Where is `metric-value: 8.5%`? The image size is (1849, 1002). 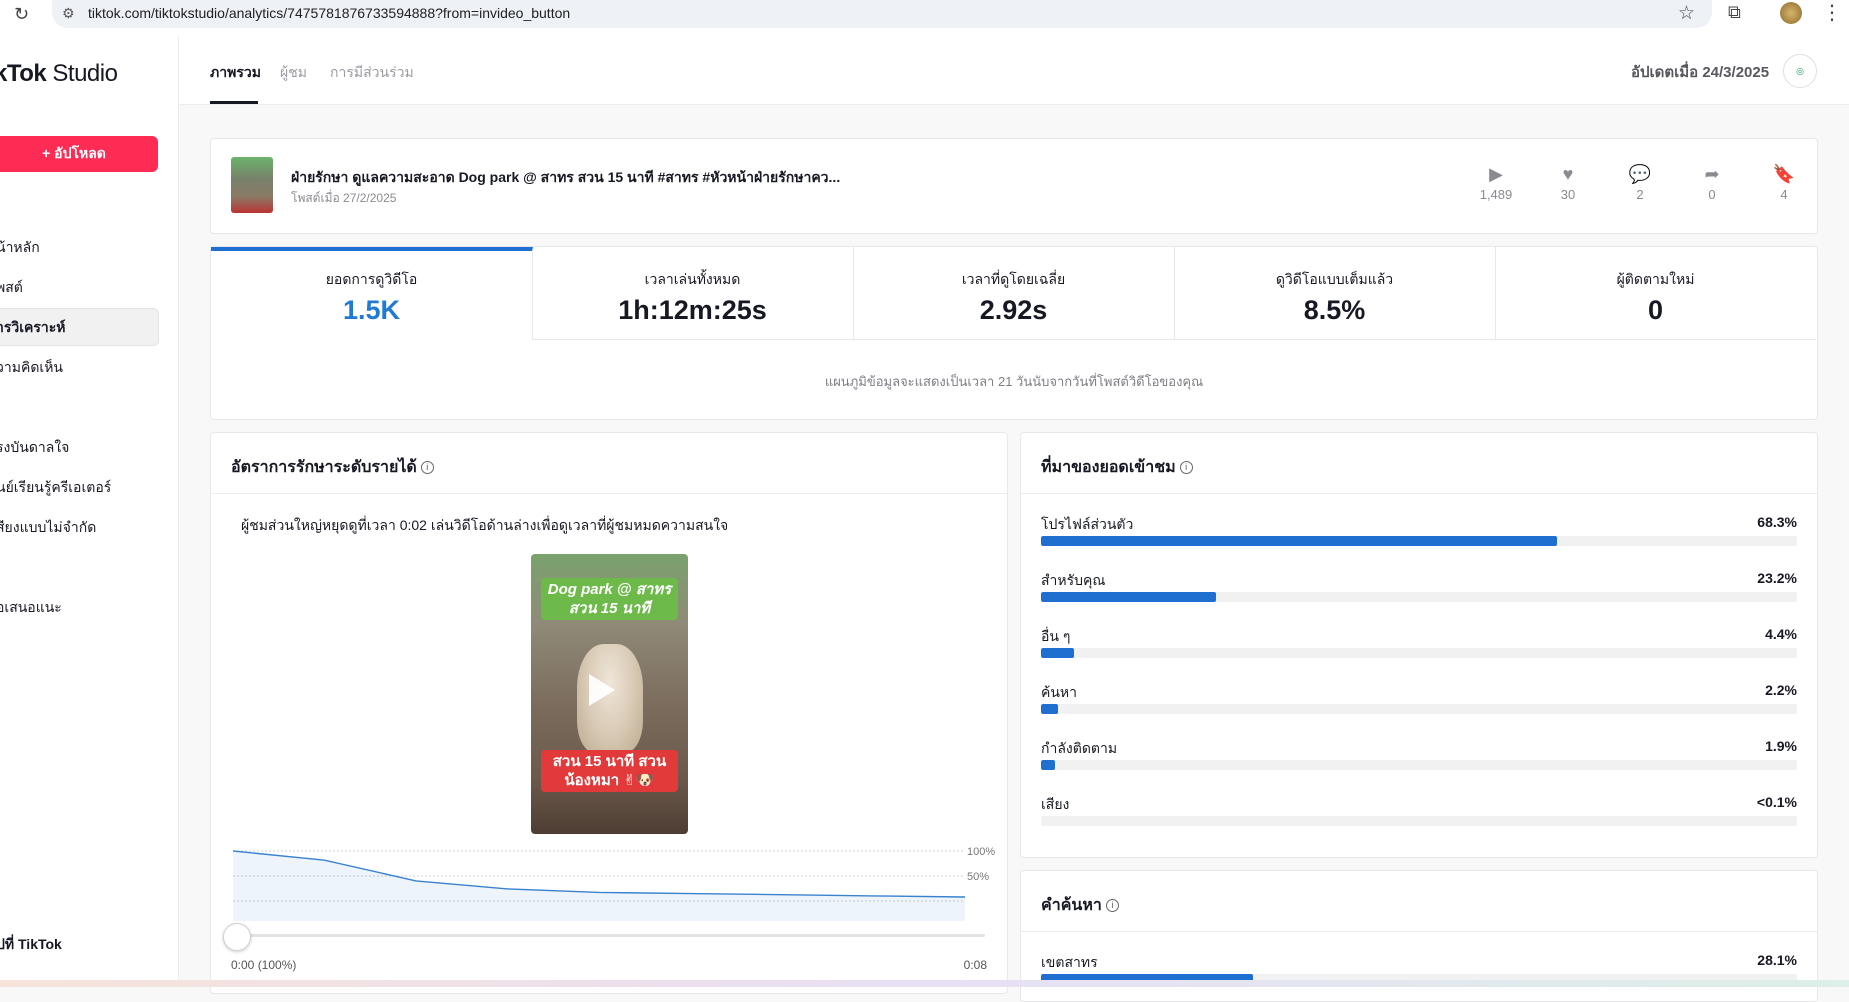
metric-value: 8.5% is located at coordinates (1334, 310).